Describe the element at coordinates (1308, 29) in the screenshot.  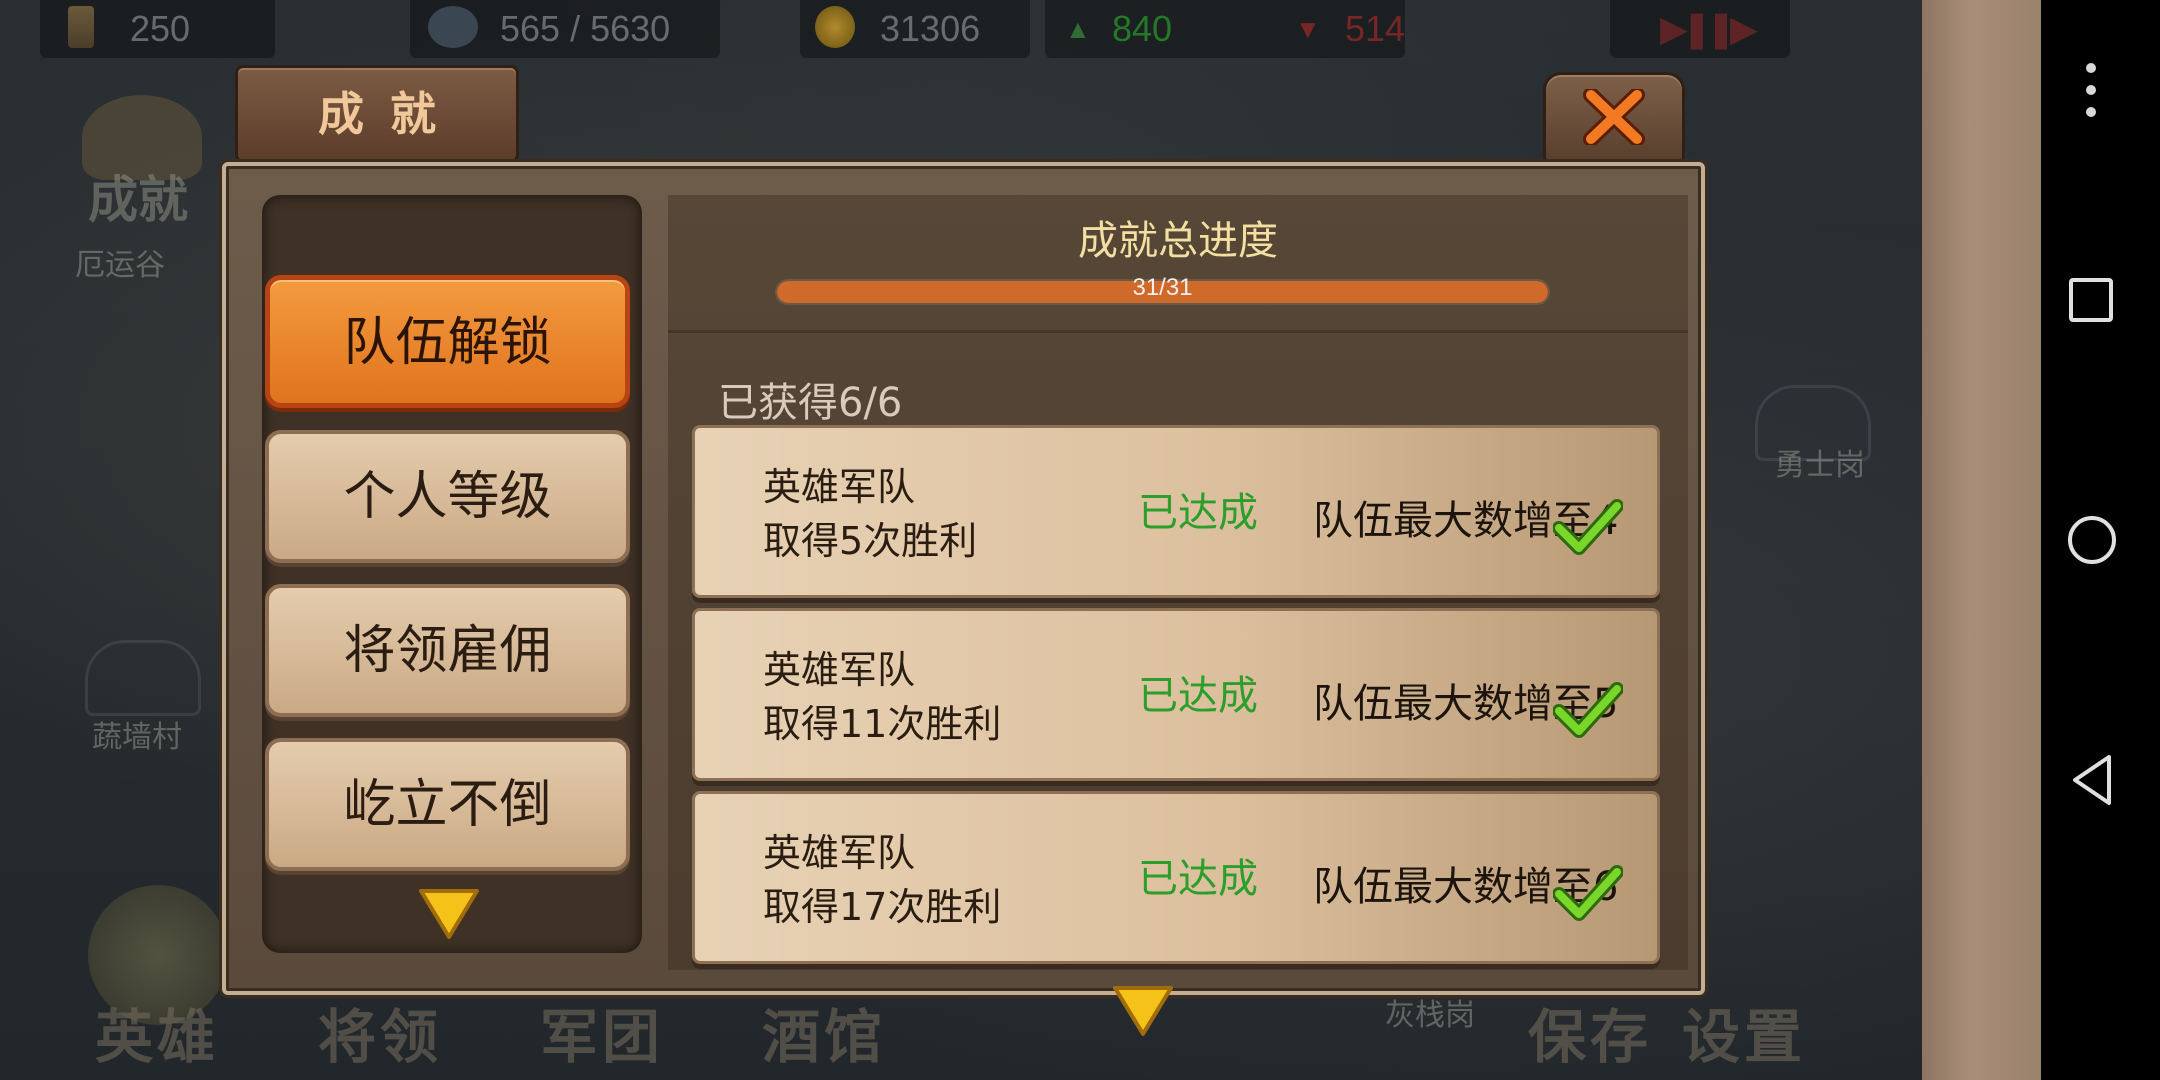
I see `down-arrow-icon: ▼` at that location.